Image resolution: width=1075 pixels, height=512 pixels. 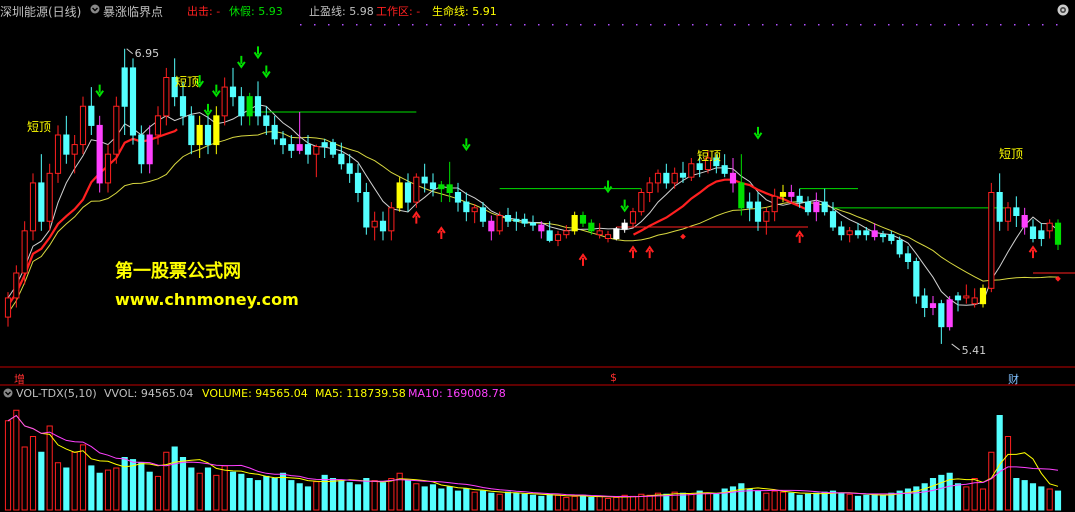 What do you see at coordinates (204, 11) in the screenshot?
I see `exit-label: 出击: -` at bounding box center [204, 11].